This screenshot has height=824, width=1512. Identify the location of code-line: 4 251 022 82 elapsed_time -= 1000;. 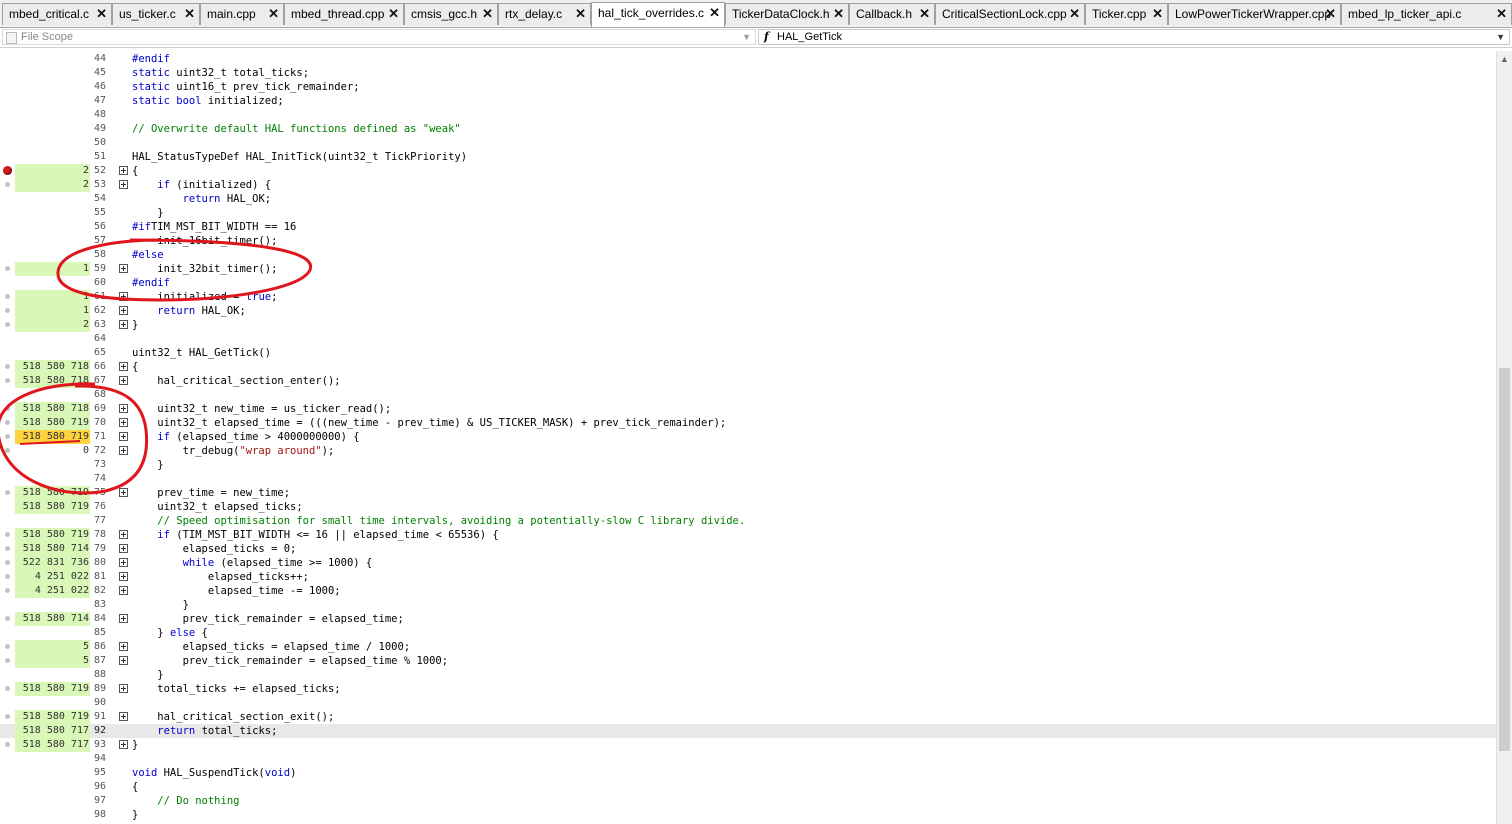
(748, 591).